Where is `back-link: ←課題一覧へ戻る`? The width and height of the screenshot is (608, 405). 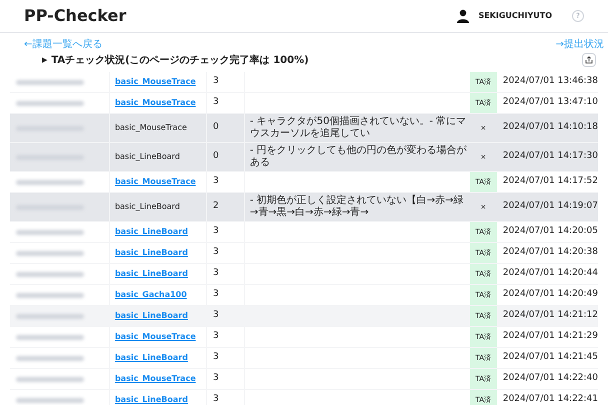
back-link: ←課題一覧へ戻る is located at coordinates (63, 44).